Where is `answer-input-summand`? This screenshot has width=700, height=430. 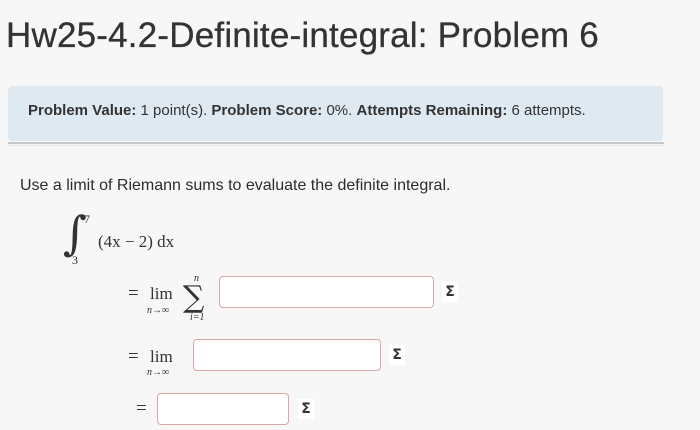
answer-input-summand is located at coordinates (326, 292).